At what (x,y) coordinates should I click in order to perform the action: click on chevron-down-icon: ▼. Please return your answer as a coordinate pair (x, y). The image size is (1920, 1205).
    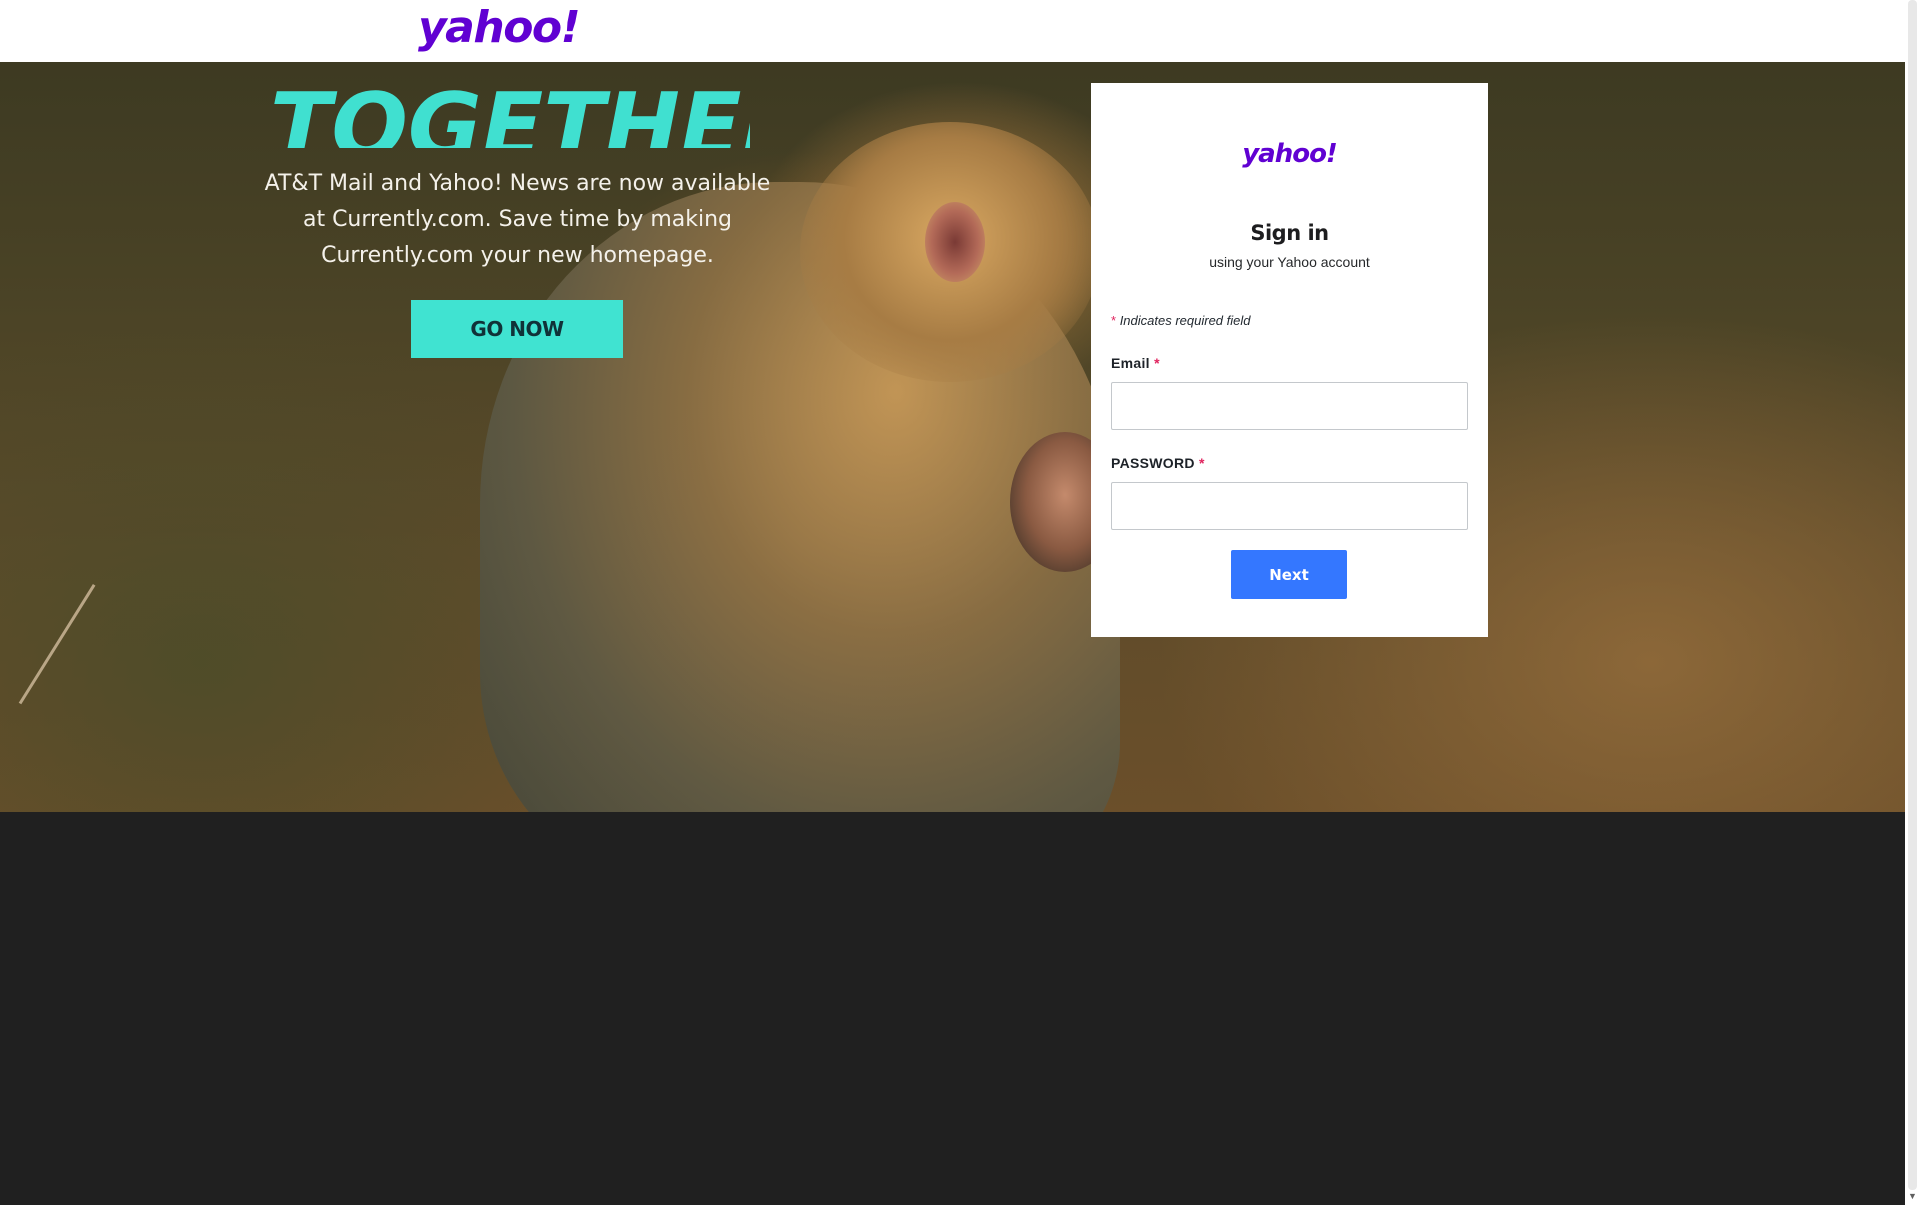
    Looking at the image, I should click on (1912, 1196).